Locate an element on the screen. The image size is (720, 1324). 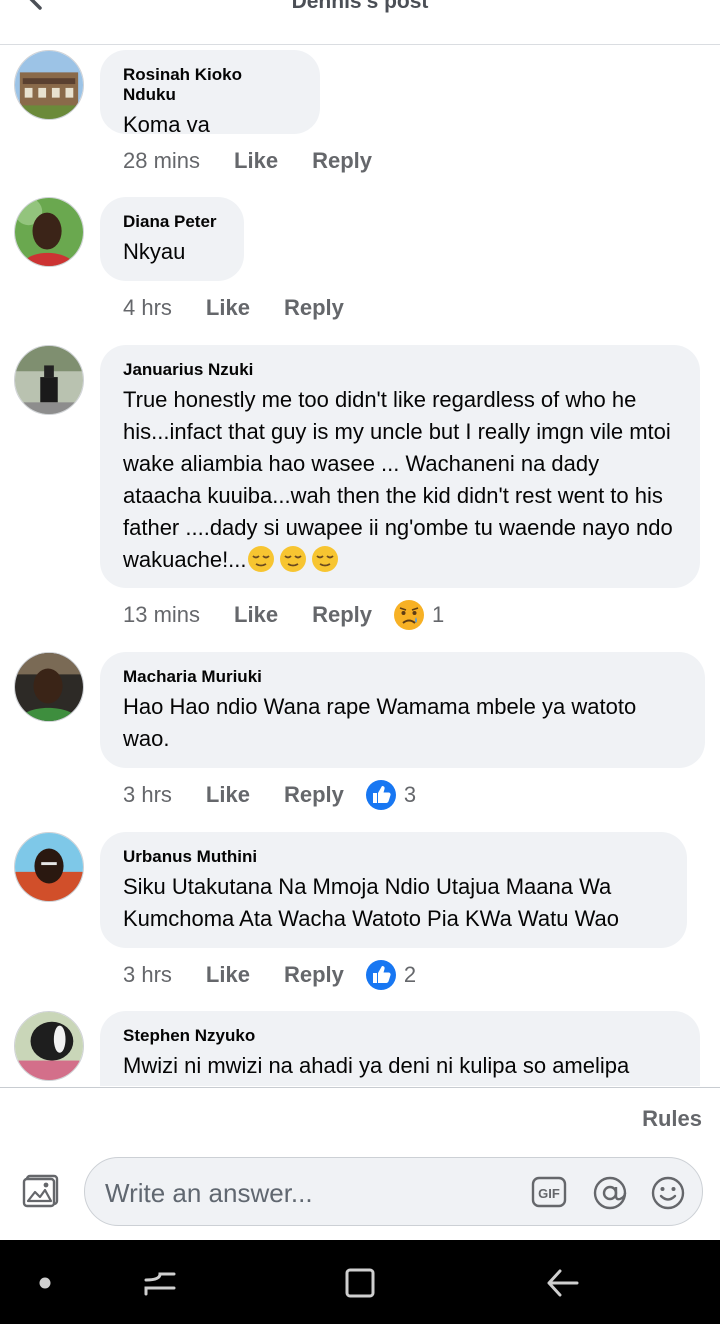
system-navigation-bar is located at coordinates (360, 1282).